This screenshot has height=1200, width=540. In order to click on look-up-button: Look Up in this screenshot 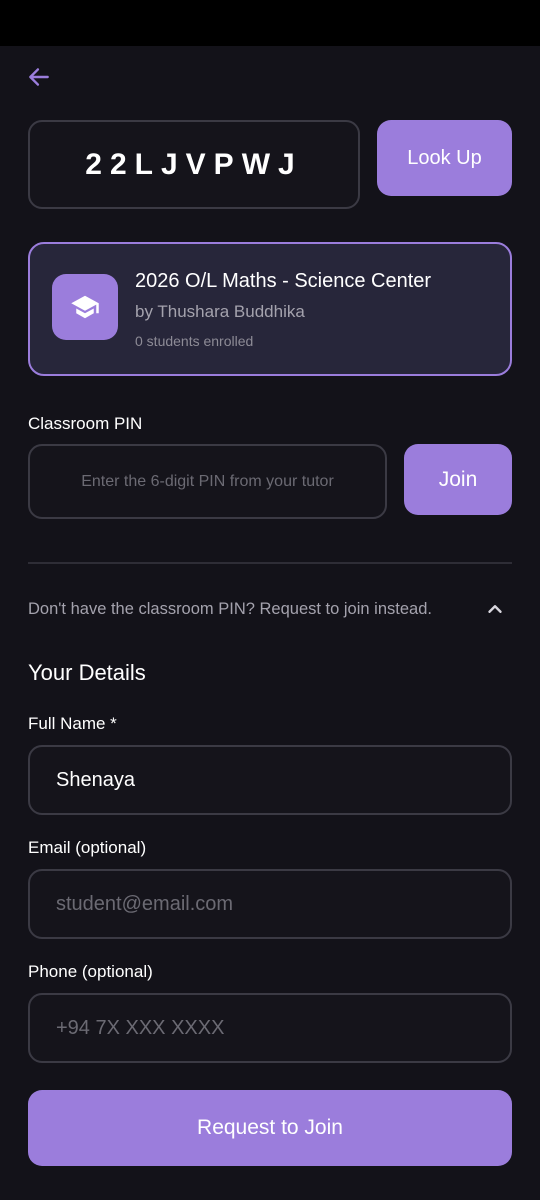, I will do `click(444, 158)`.